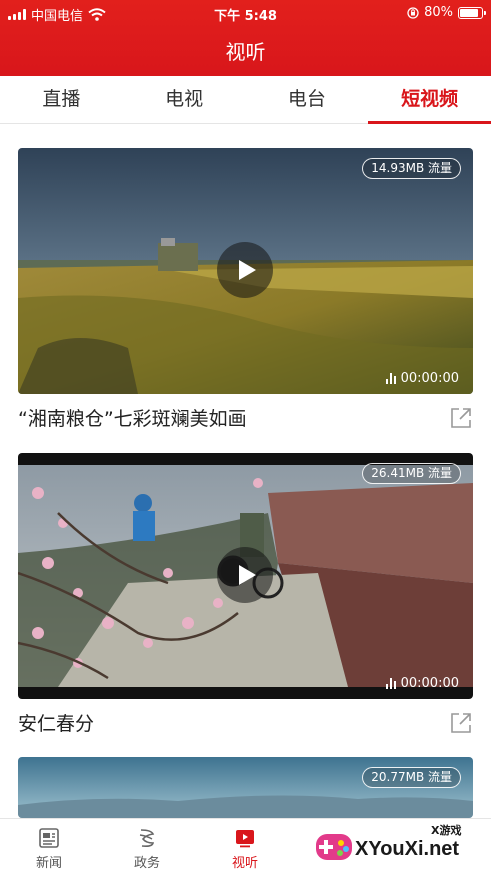 The width and height of the screenshot is (491, 877). What do you see at coordinates (245, 38) in the screenshot?
I see `top-bar: 中国电信 下午 5:48 80% 视听` at bounding box center [245, 38].